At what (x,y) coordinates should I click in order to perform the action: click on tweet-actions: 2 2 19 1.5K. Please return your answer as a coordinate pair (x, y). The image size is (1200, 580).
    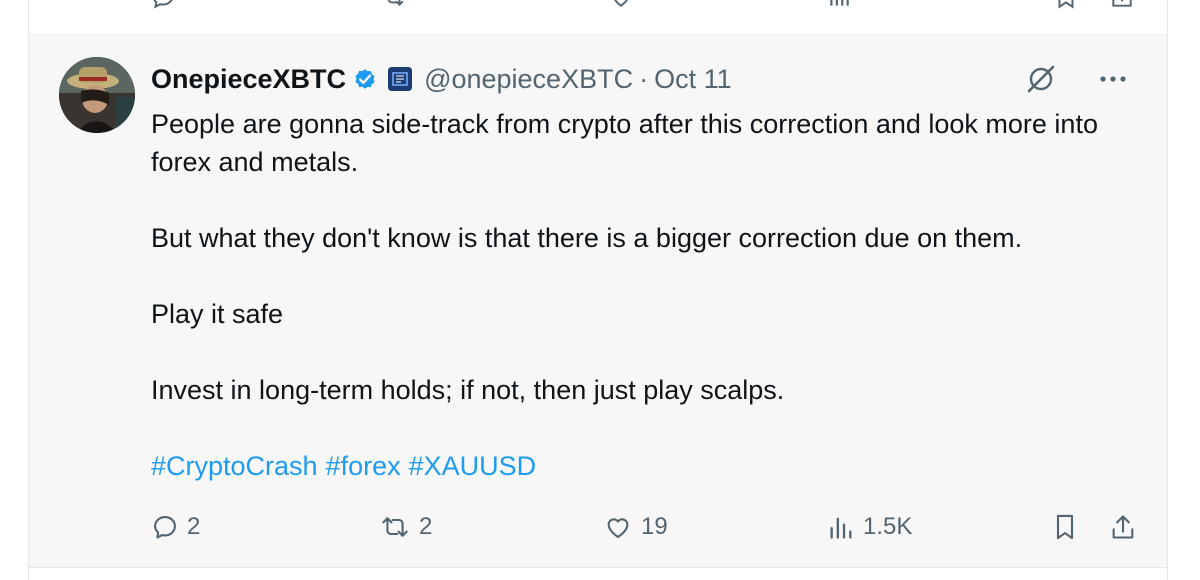
    Looking at the image, I should click on (651, 527).